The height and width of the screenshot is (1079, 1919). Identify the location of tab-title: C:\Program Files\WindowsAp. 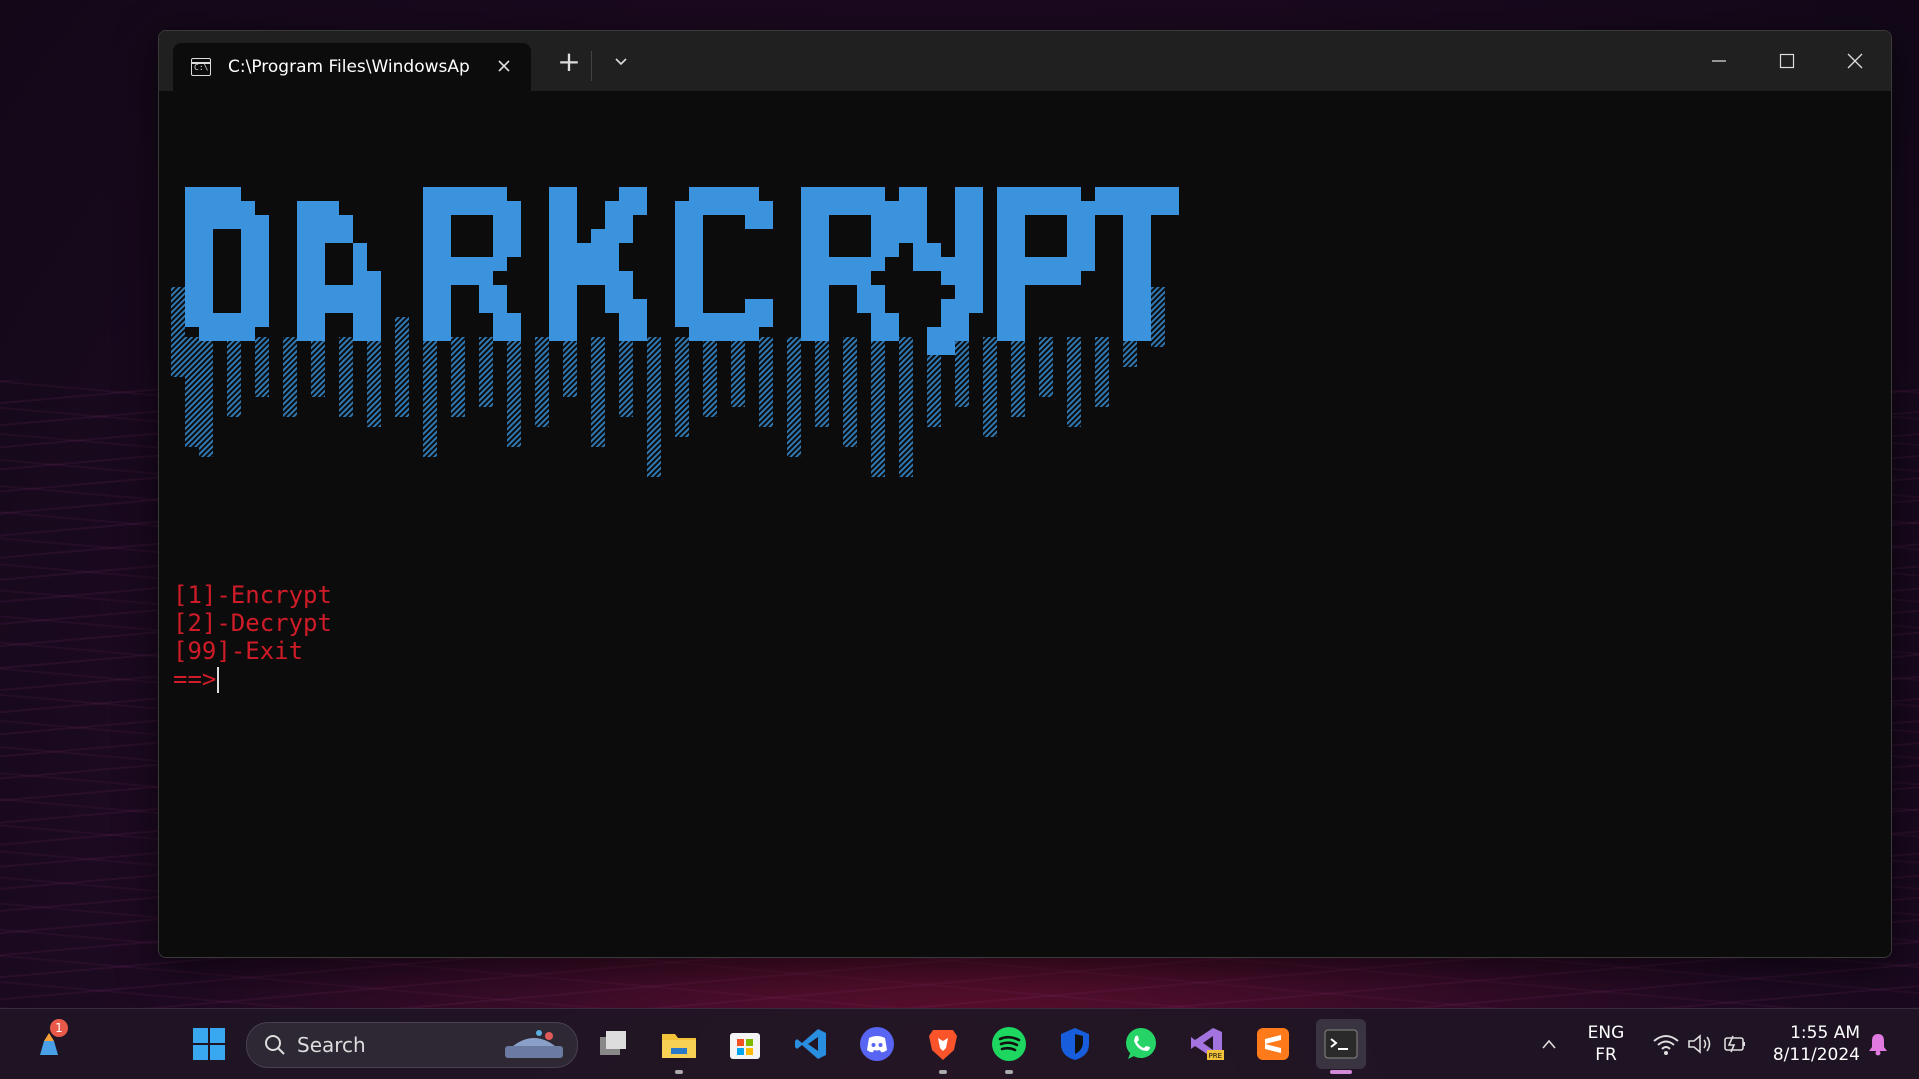
(349, 67).